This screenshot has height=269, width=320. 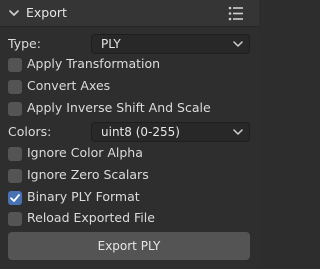 What do you see at coordinates (236, 13) in the screenshot?
I see `list-icon` at bounding box center [236, 13].